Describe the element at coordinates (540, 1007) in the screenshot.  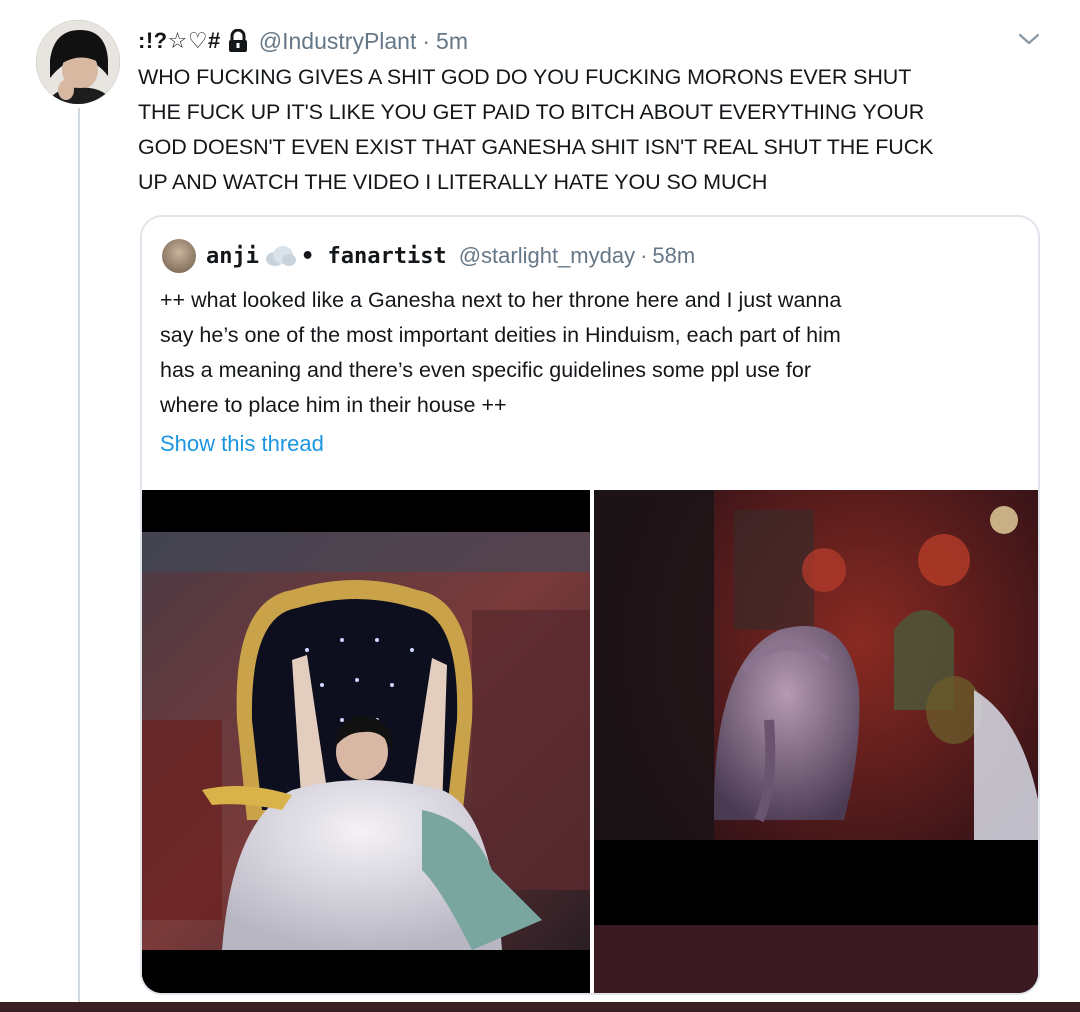
I see `bottom-bar` at that location.